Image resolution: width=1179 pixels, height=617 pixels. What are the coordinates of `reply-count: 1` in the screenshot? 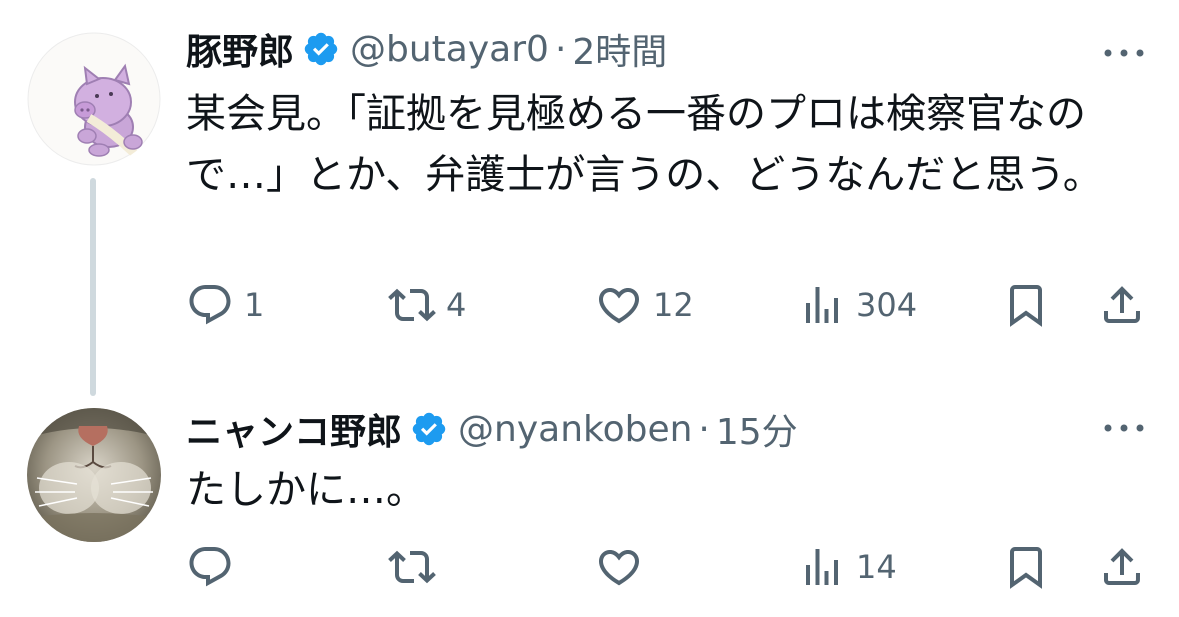 It's located at (254, 305).